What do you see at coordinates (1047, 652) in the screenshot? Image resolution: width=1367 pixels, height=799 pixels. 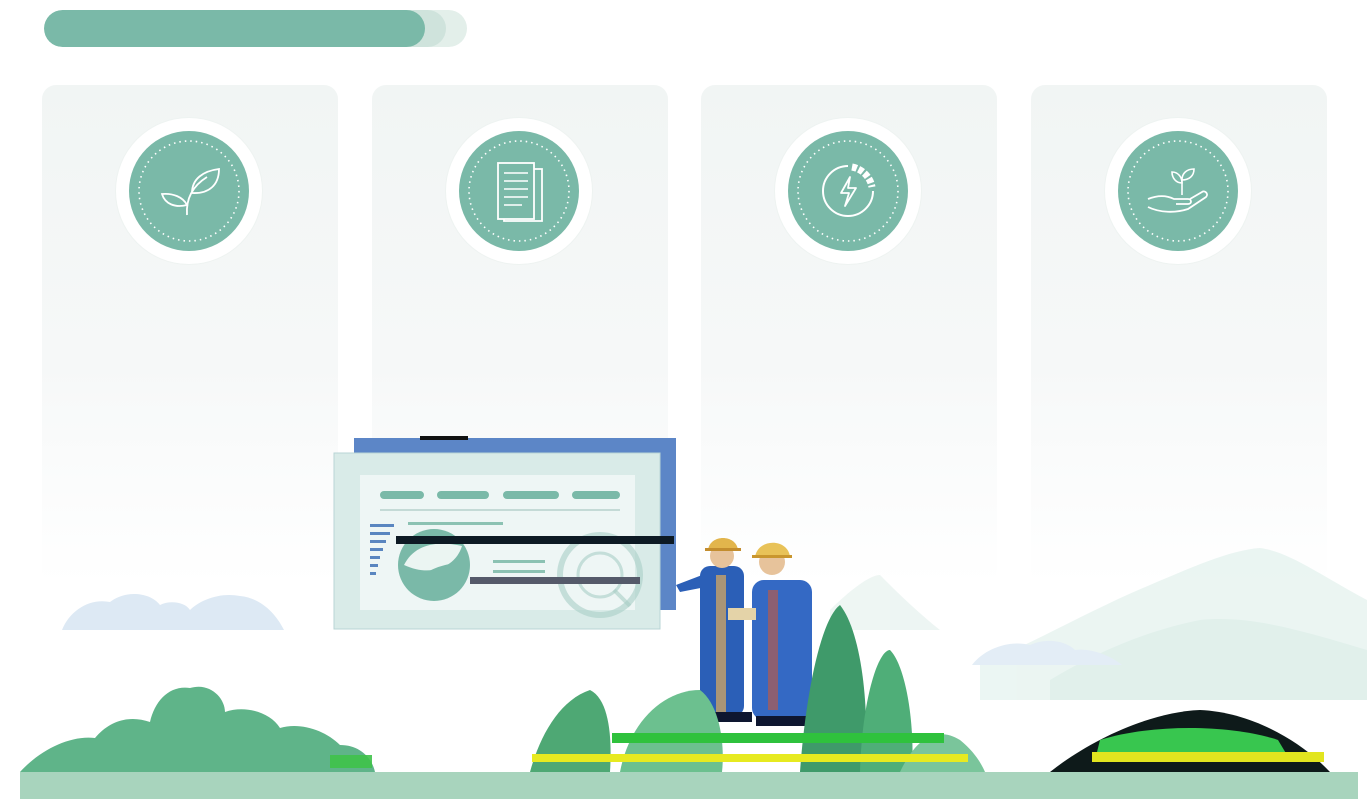 I see `cloud-right` at bounding box center [1047, 652].